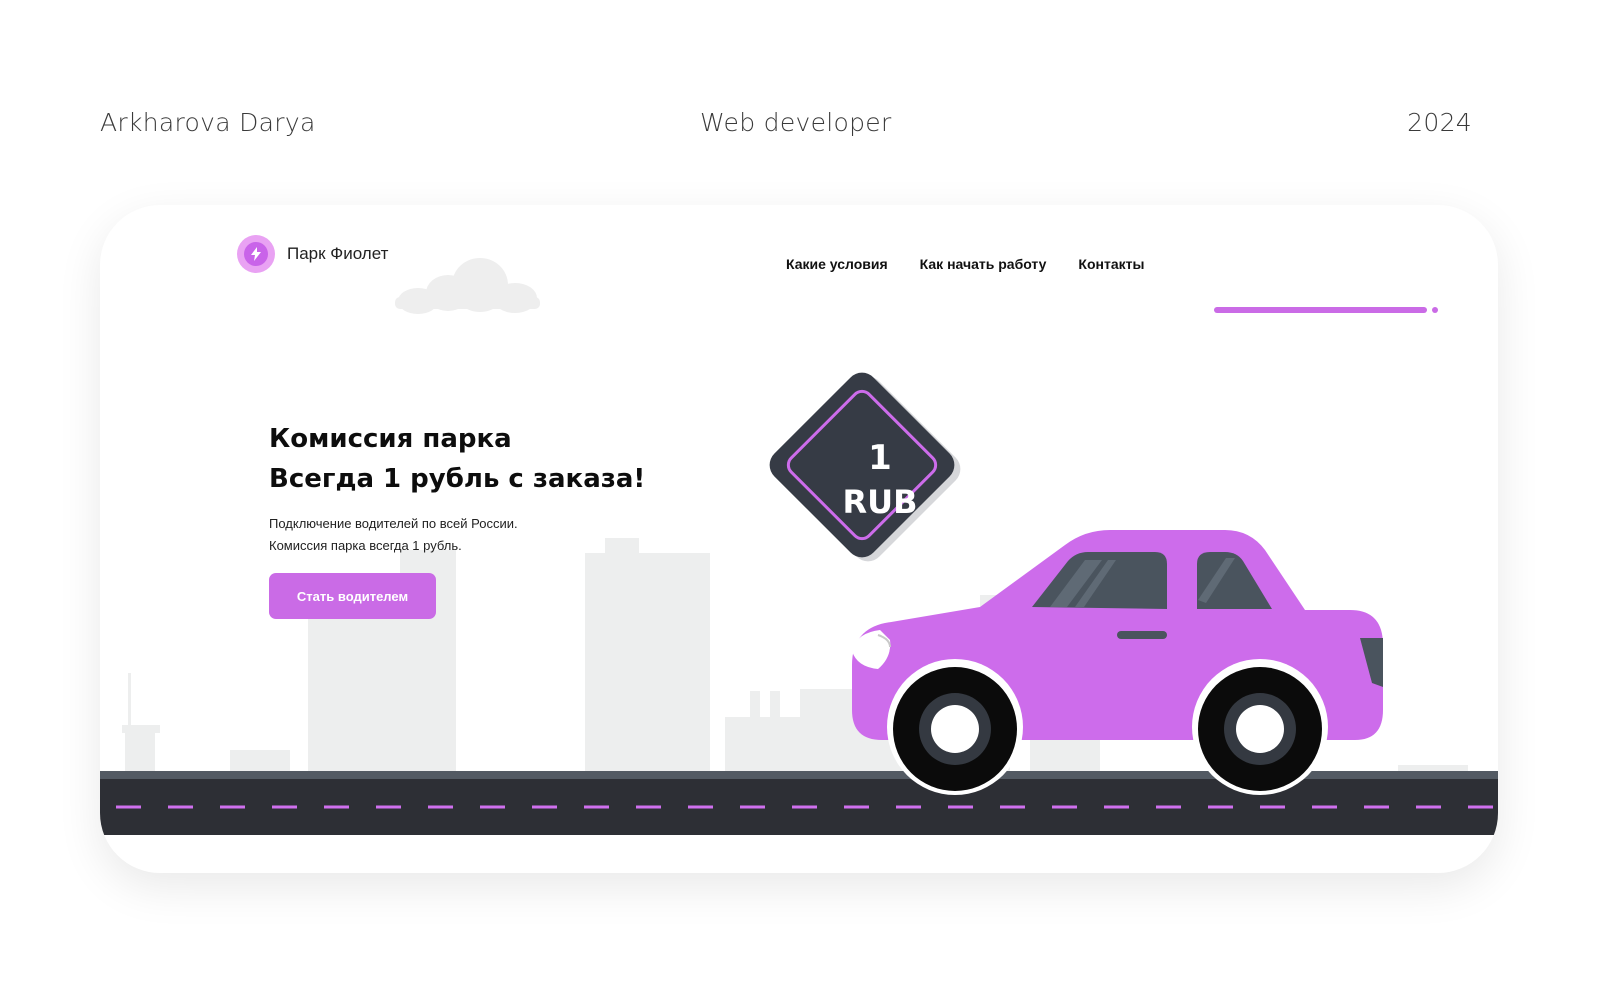  I want to click on nav-link-conditions: Какие условия, so click(837, 264).